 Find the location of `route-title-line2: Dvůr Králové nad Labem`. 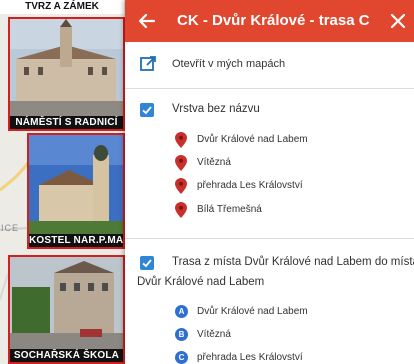

route-title-line2: Dvůr Králové nad Labem is located at coordinates (201, 282).